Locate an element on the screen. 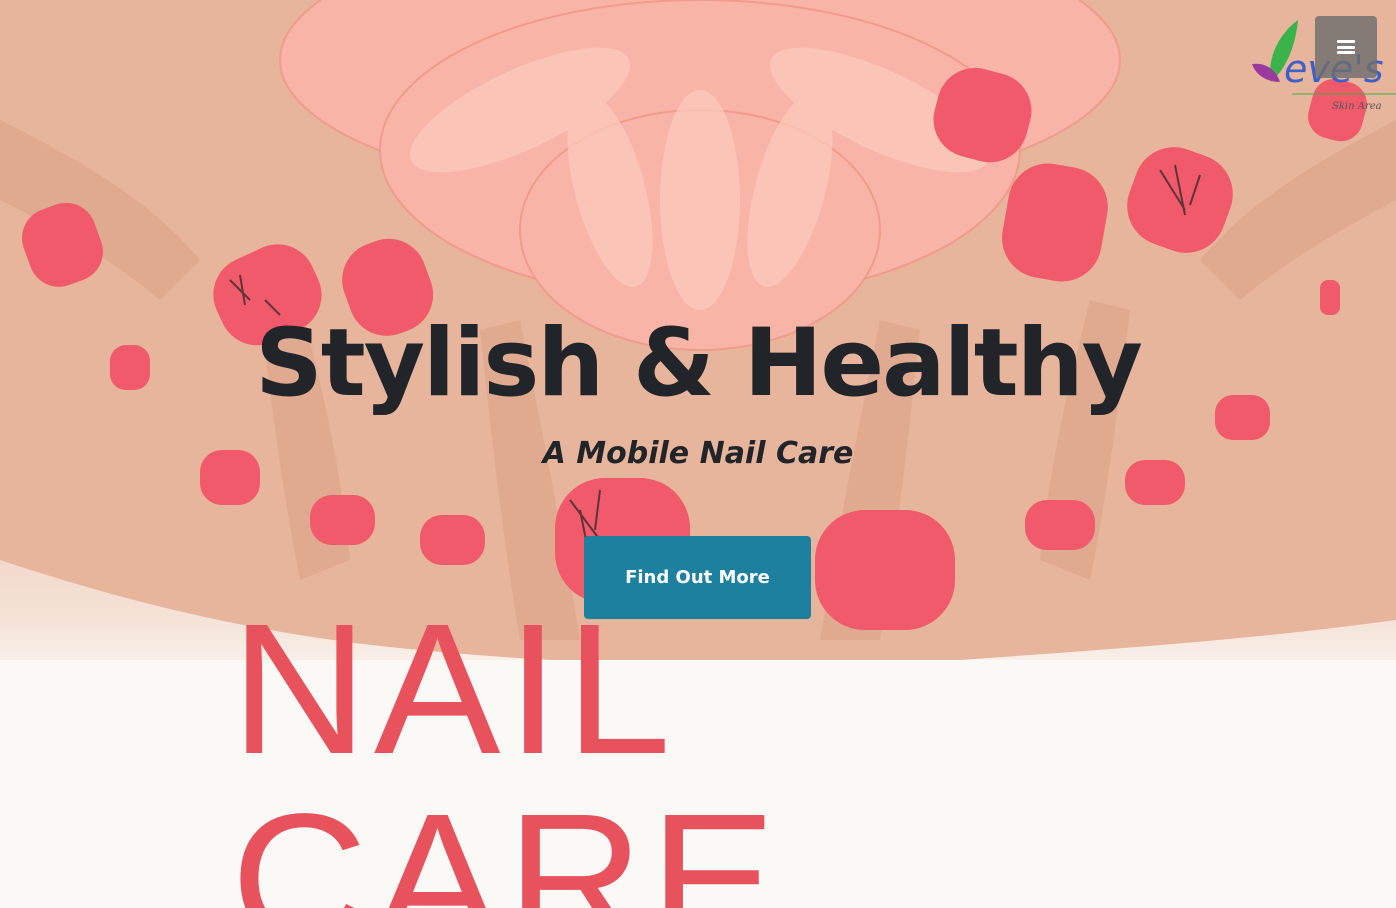  menu-toggle-button is located at coordinates (1346, 47).